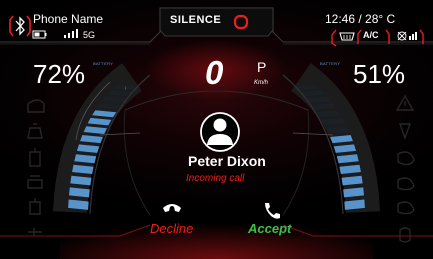 The width and height of the screenshot is (433, 259). I want to click on left-battery-percent: 72%, so click(59, 74).